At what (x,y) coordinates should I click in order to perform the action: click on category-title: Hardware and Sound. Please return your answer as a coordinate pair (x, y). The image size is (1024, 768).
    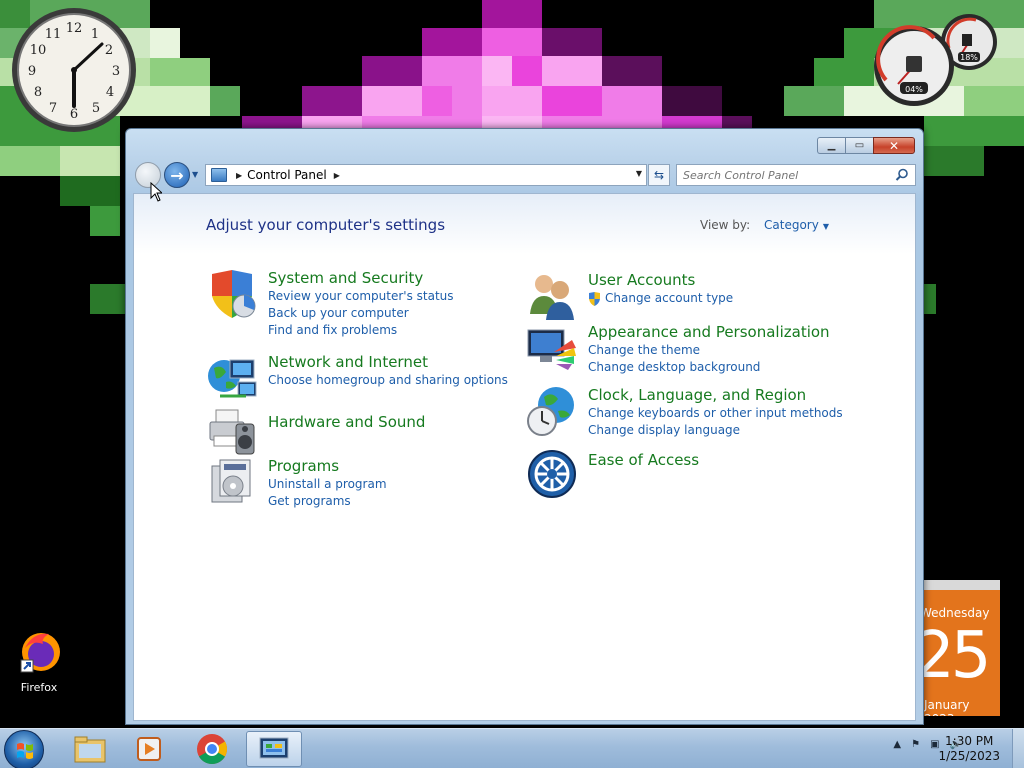
    Looking at the image, I should click on (346, 422).